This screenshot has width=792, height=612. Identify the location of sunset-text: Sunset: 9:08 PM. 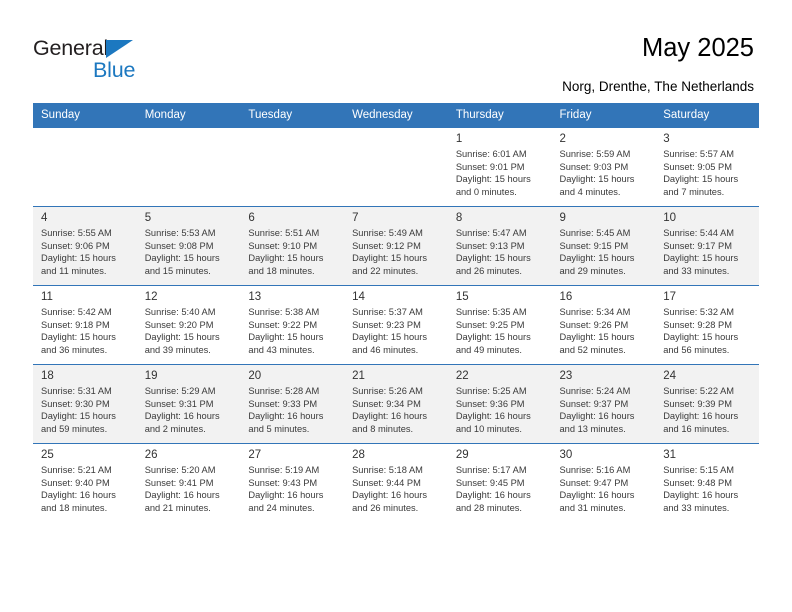
(179, 245).